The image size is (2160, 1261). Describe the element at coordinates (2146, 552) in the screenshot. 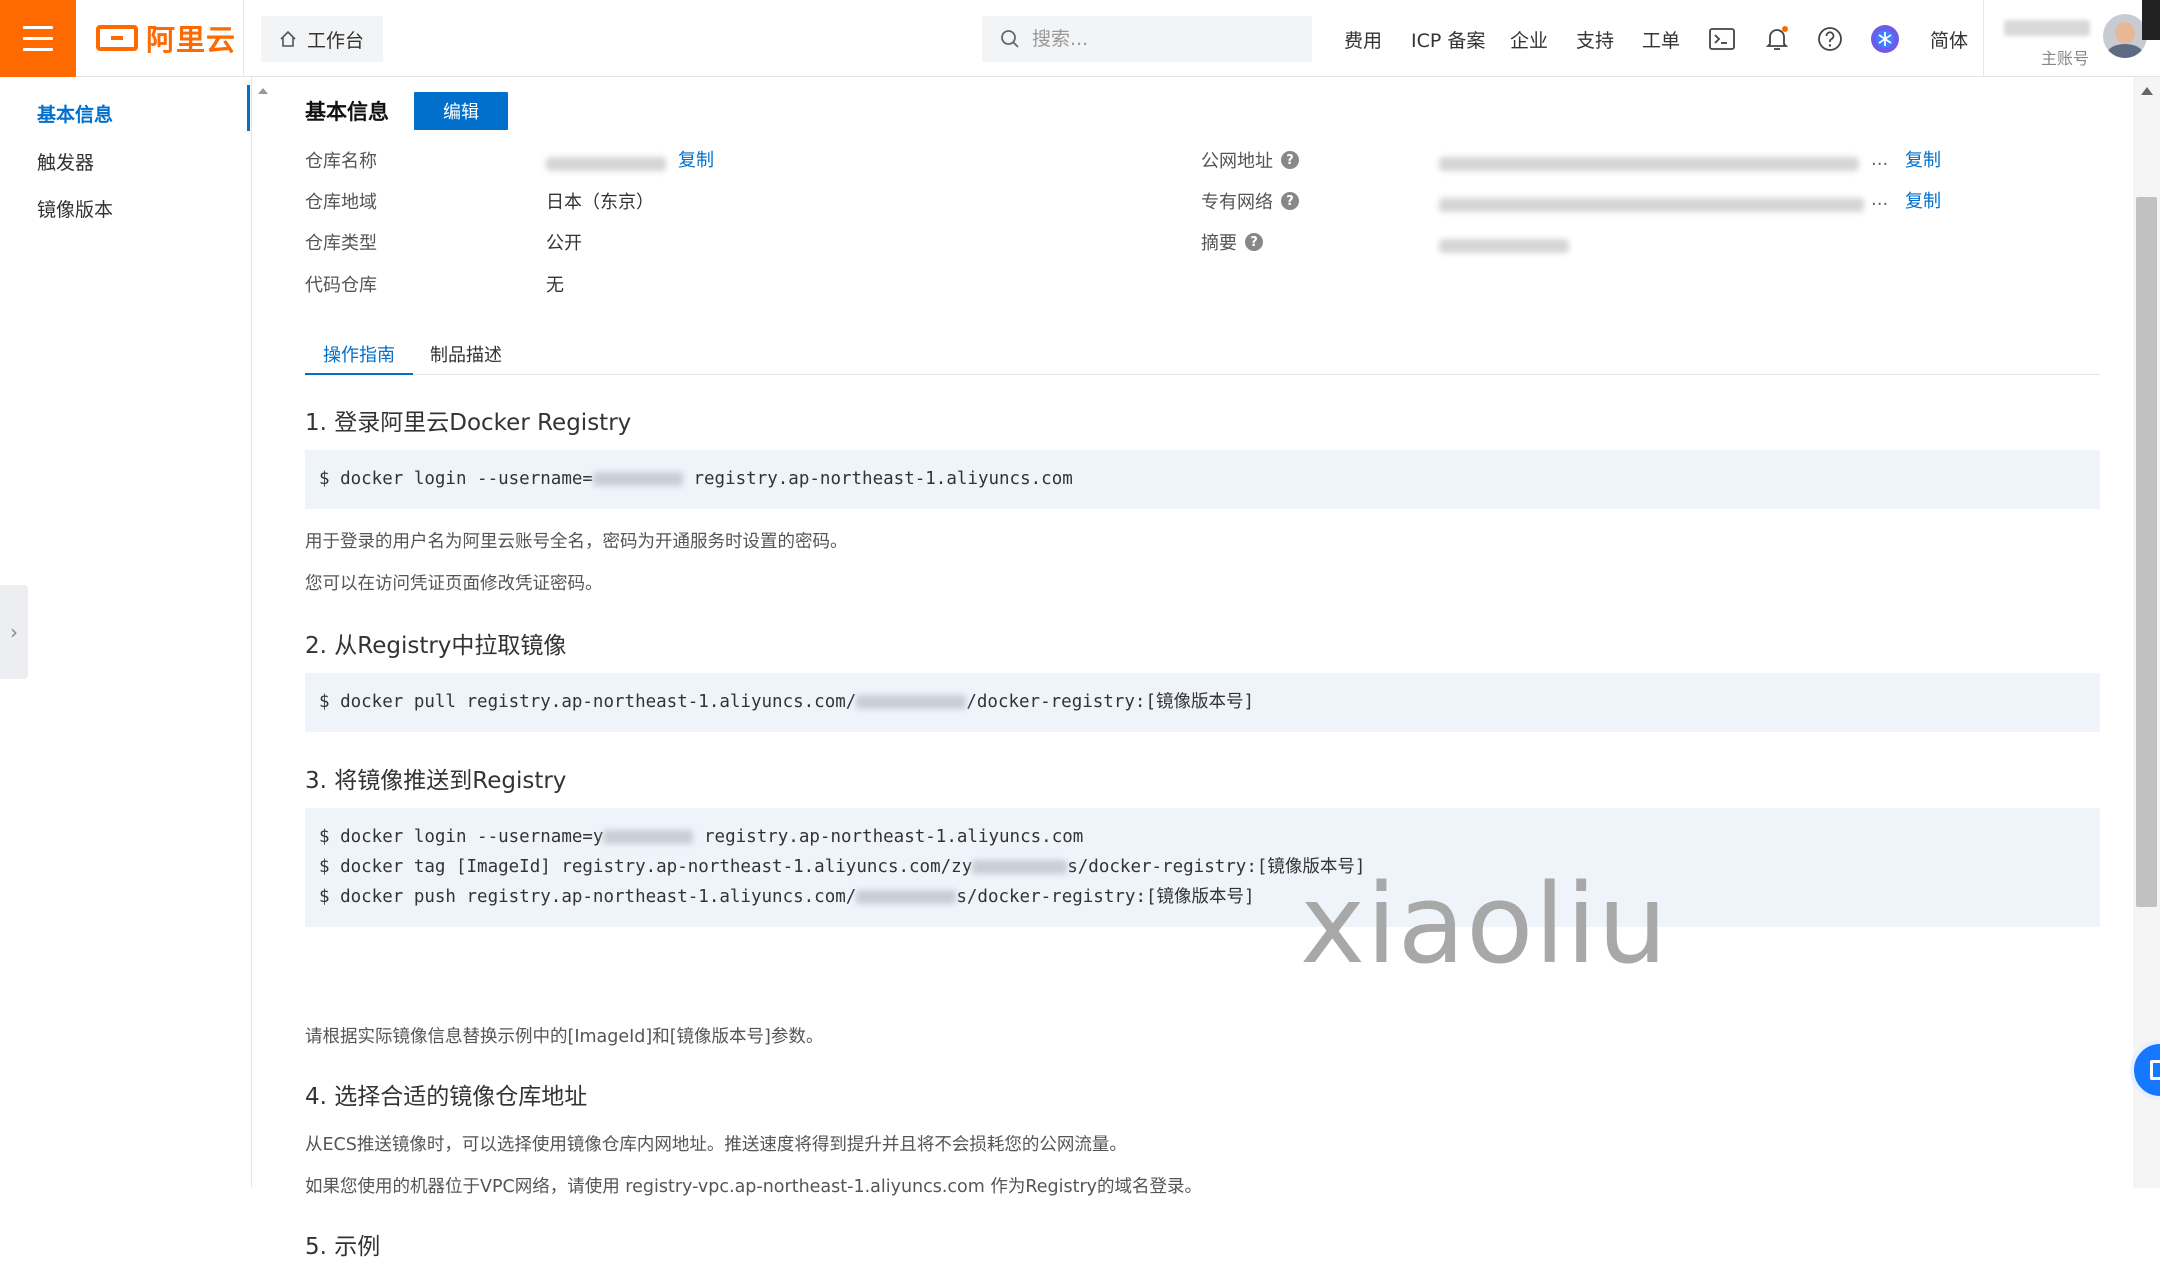

I see `scrollbar-thumb` at that location.